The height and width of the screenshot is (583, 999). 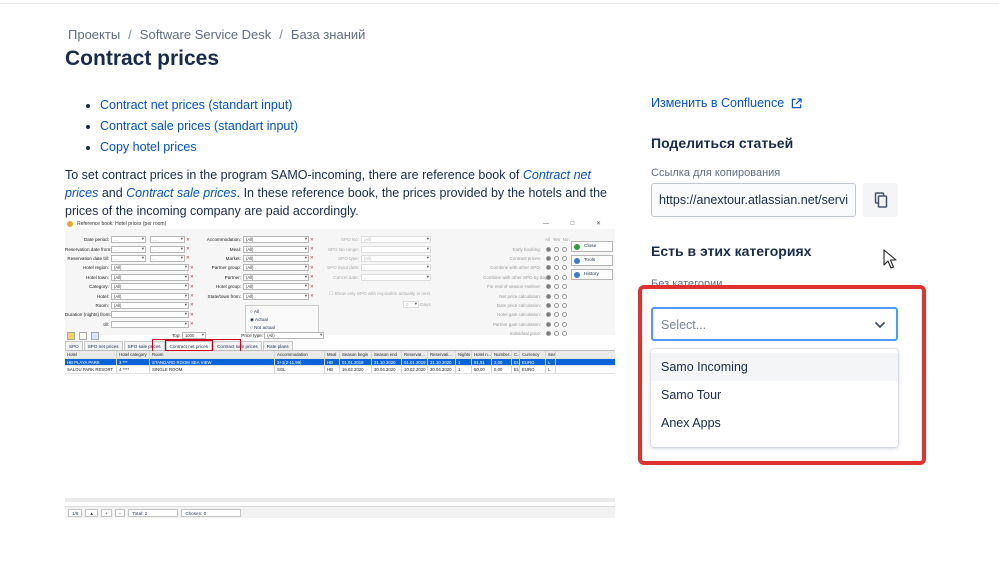 I want to click on annotation-red-frame, so click(x=782, y=375).